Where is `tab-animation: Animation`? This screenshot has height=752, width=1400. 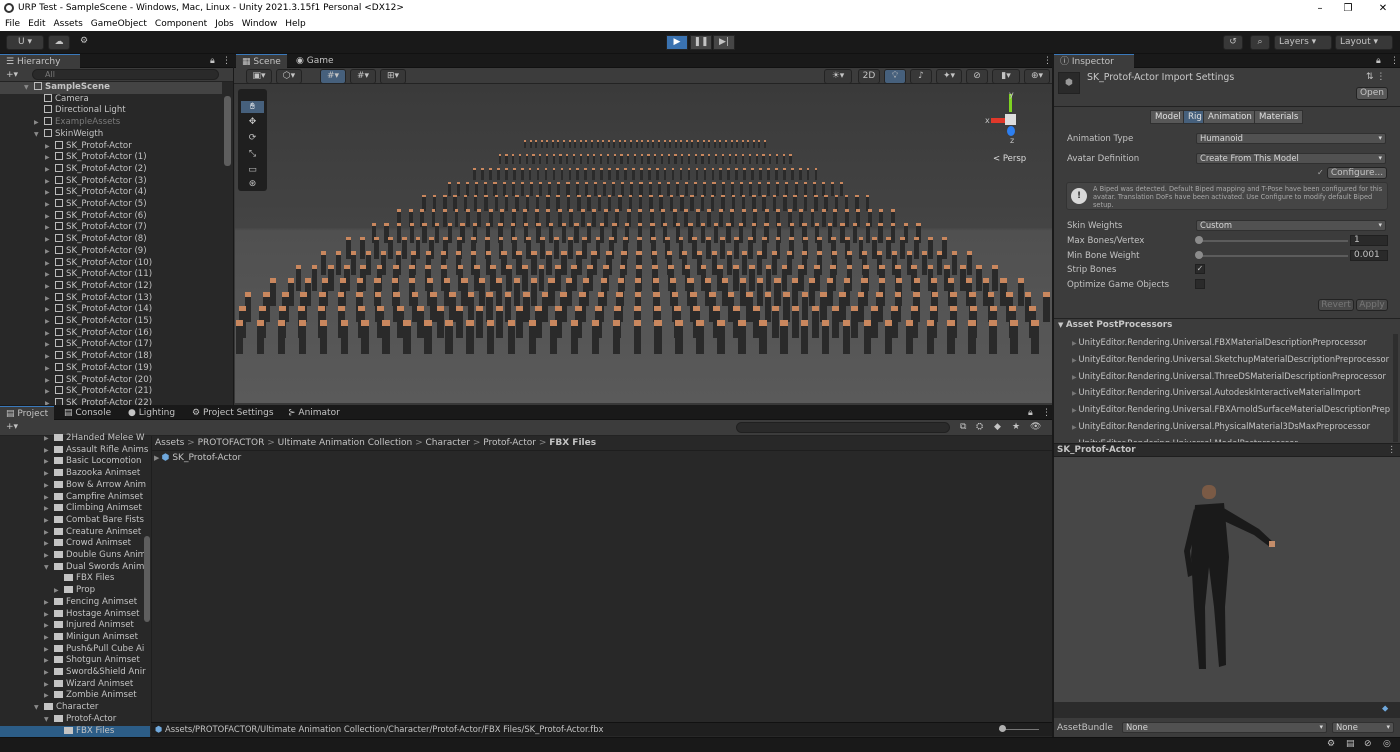
tab-animation: Animation is located at coordinates (1230, 117).